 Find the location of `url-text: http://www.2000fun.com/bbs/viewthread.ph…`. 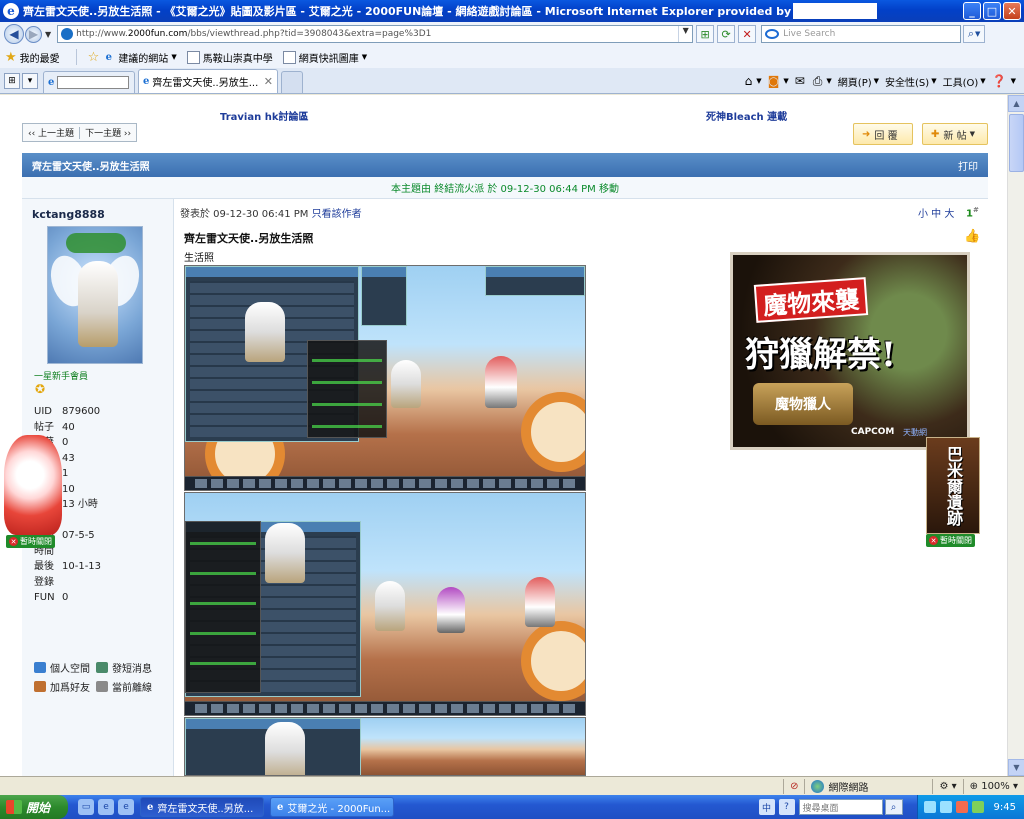

url-text: http://www.2000fun.com/bbs/viewthread.ph… is located at coordinates (254, 34).